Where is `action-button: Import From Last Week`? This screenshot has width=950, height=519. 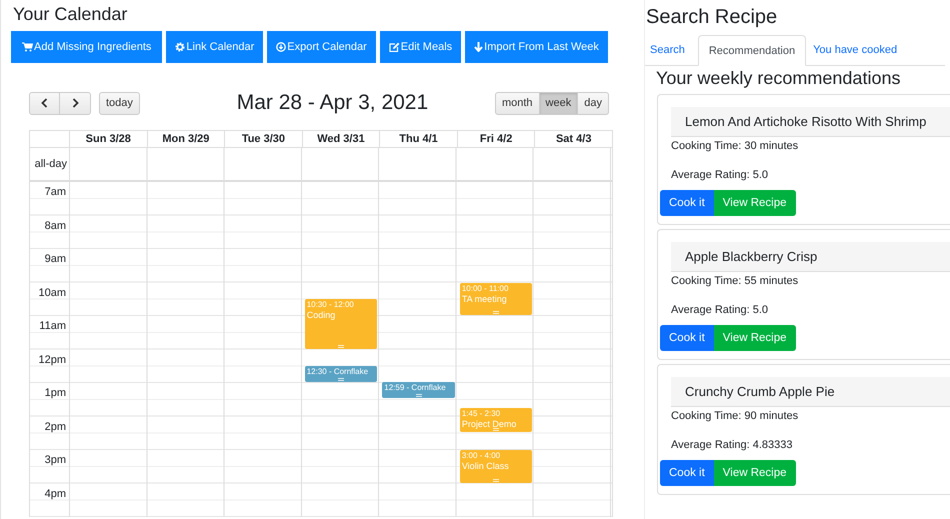
action-button: Import From Last Week is located at coordinates (536, 47).